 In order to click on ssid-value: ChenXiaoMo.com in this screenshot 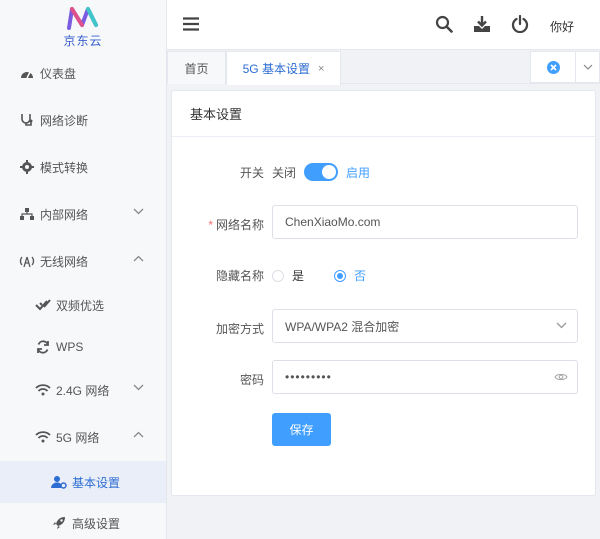, I will do `click(333, 222)`.